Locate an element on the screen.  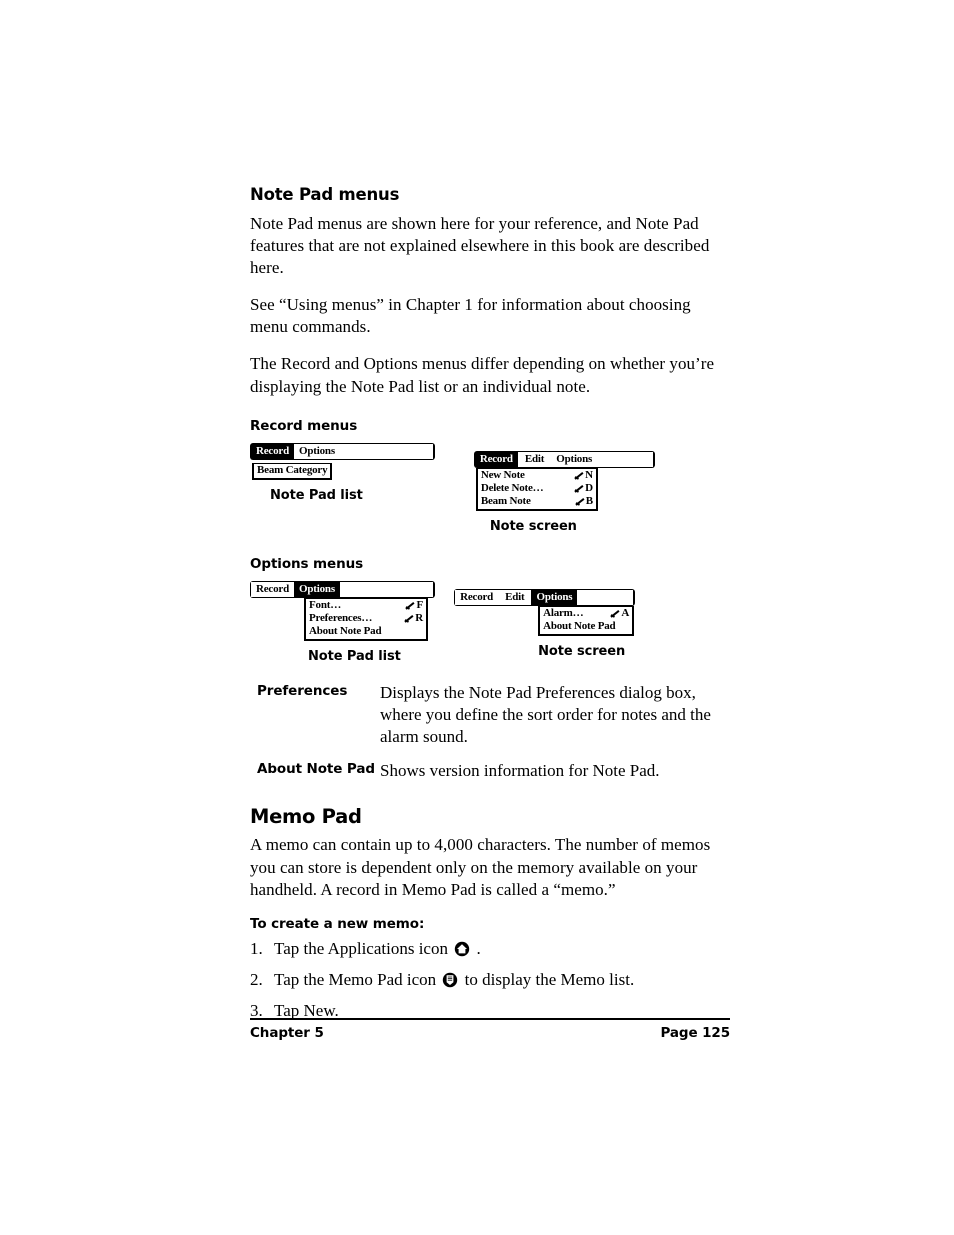
menu-item-shortcut: A is located at coordinates (620, 613).